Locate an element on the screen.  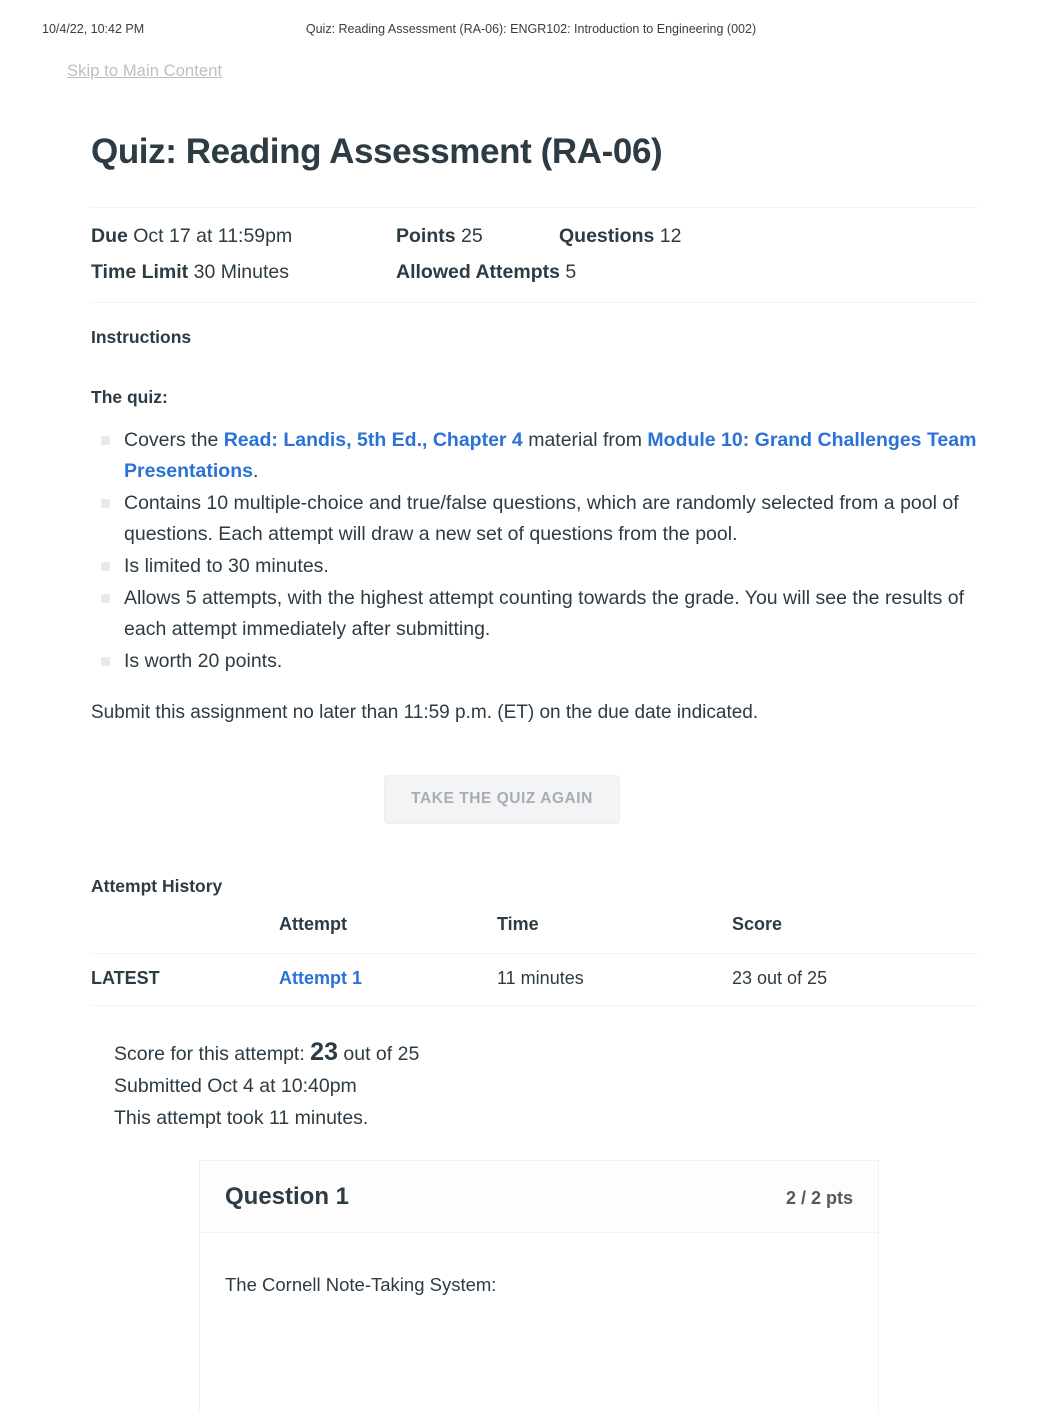
meta-allowed-attempts-label: Allowed Attempts is located at coordinates (478, 272).